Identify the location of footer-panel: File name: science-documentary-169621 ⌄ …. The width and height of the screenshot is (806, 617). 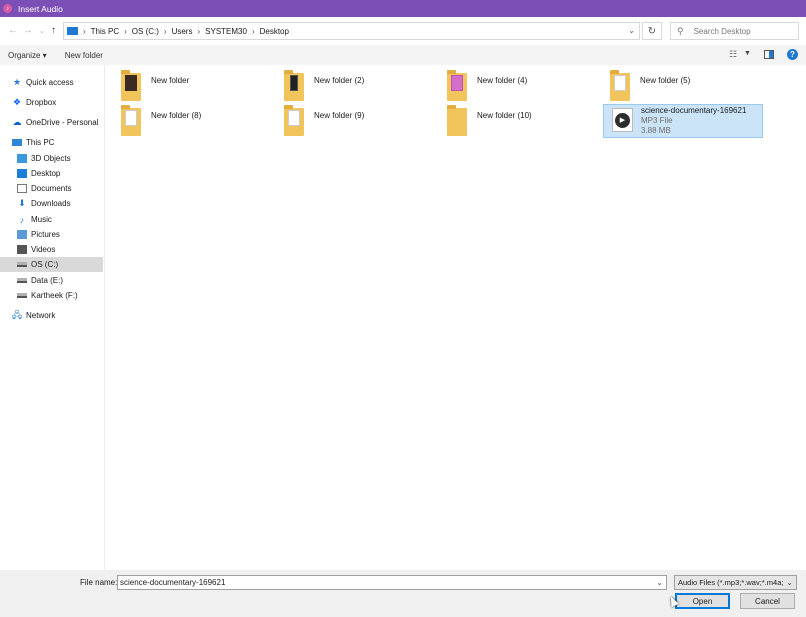
(403, 593).